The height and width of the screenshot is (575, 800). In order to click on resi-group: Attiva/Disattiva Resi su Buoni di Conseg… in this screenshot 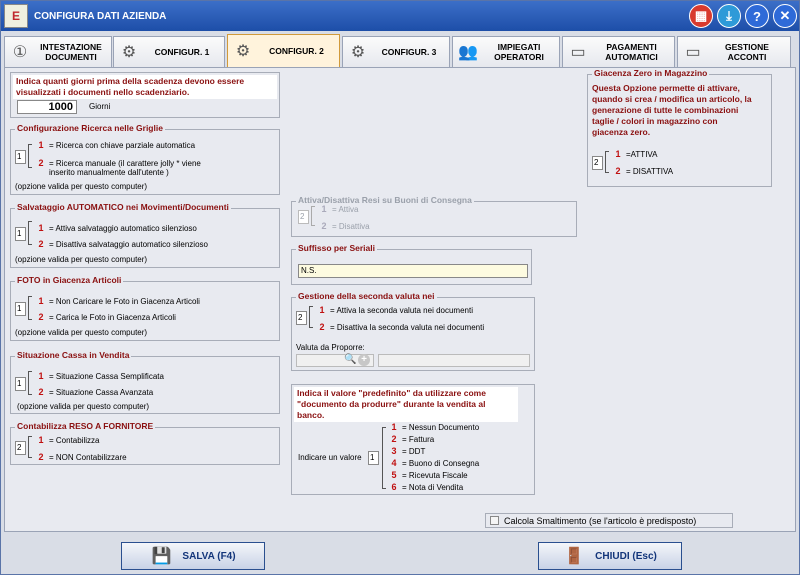, I will do `click(434, 216)`.